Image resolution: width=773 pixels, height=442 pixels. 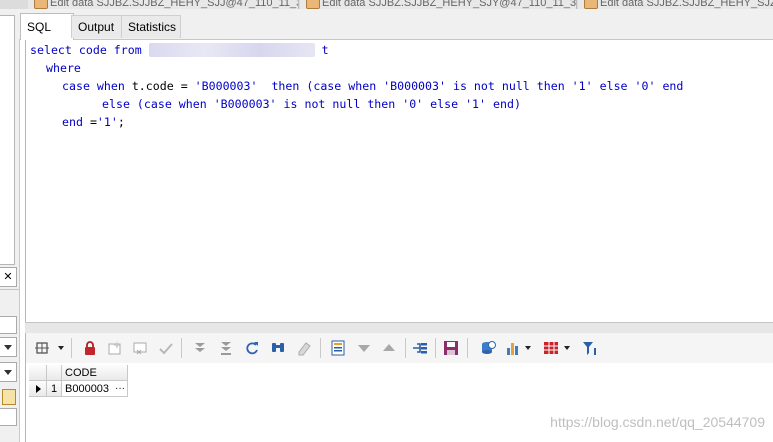 What do you see at coordinates (92, 50) in the screenshot?
I see `sql-token: code` at bounding box center [92, 50].